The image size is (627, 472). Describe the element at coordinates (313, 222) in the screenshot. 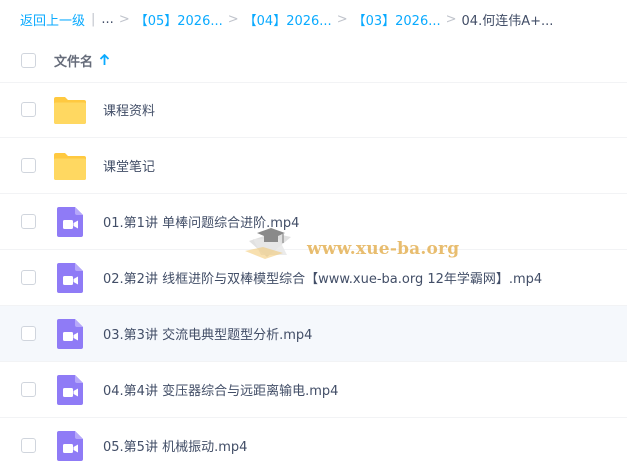

I see `file-row-video: 01.第1讲 单棒问题综合进阶.mp4` at that location.